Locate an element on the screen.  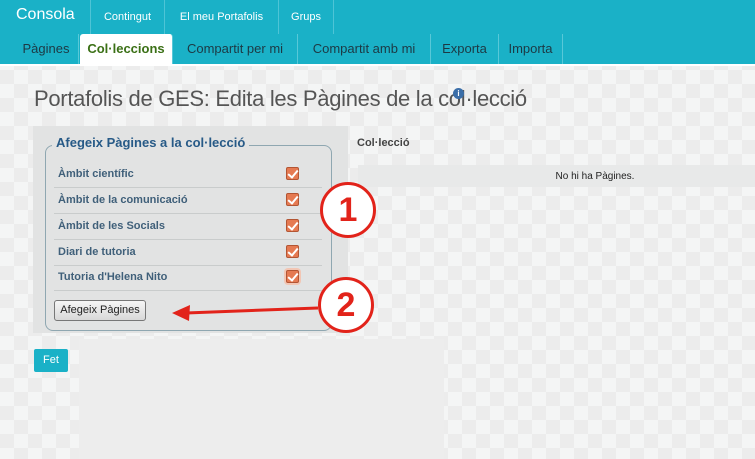
arrow-head is located at coordinates (181, 313).